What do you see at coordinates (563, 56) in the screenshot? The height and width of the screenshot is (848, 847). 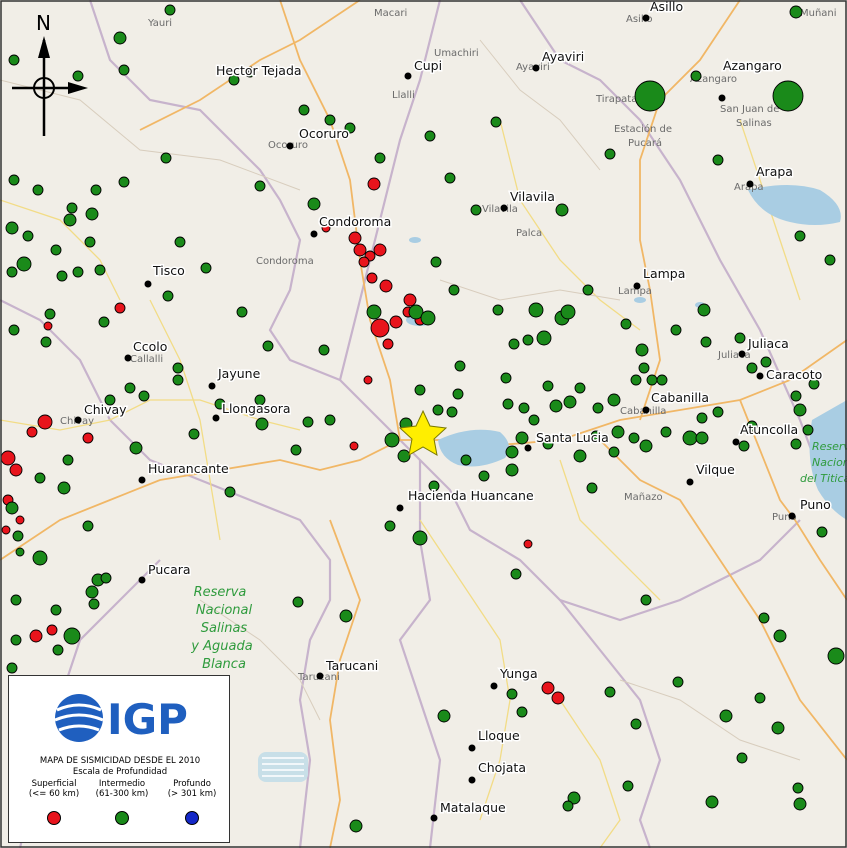 I see `place-label: Ayaviri` at bounding box center [563, 56].